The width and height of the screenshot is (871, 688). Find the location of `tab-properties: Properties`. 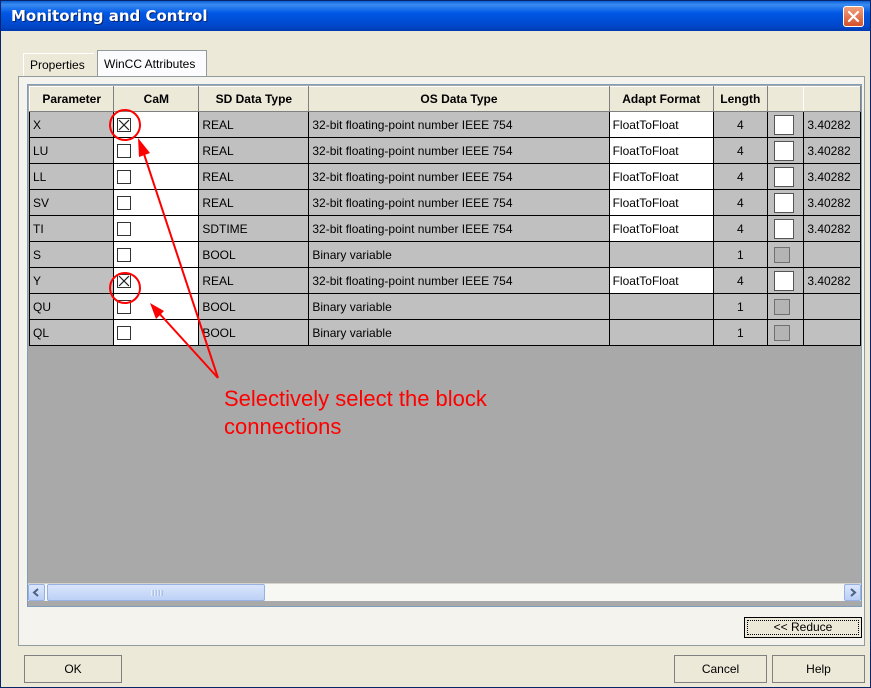

tab-properties: Properties is located at coordinates (58, 64).